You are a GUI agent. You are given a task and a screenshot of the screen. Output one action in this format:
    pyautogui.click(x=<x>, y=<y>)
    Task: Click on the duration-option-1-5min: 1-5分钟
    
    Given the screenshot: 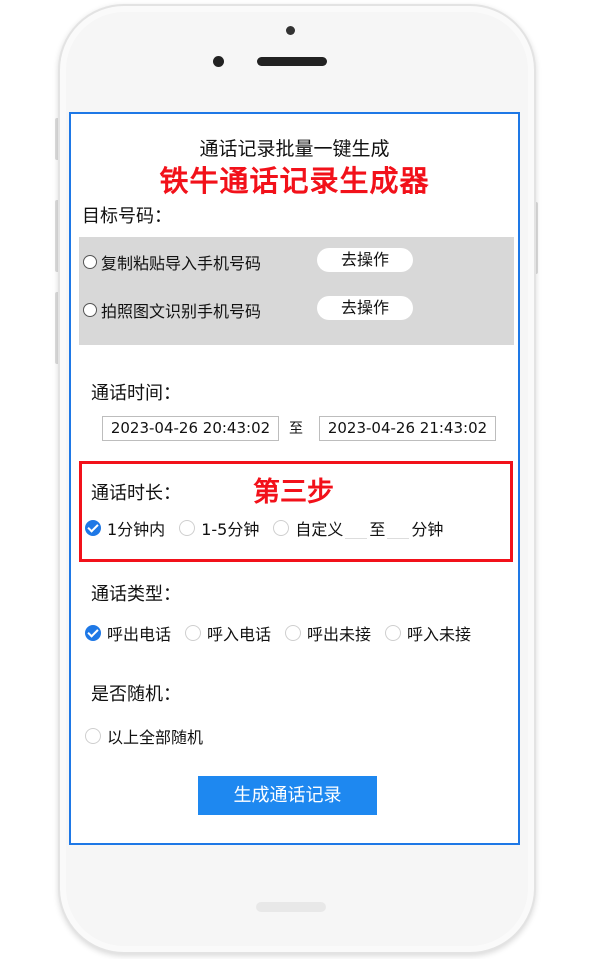 What is the action you would take?
    pyautogui.click(x=219, y=528)
    